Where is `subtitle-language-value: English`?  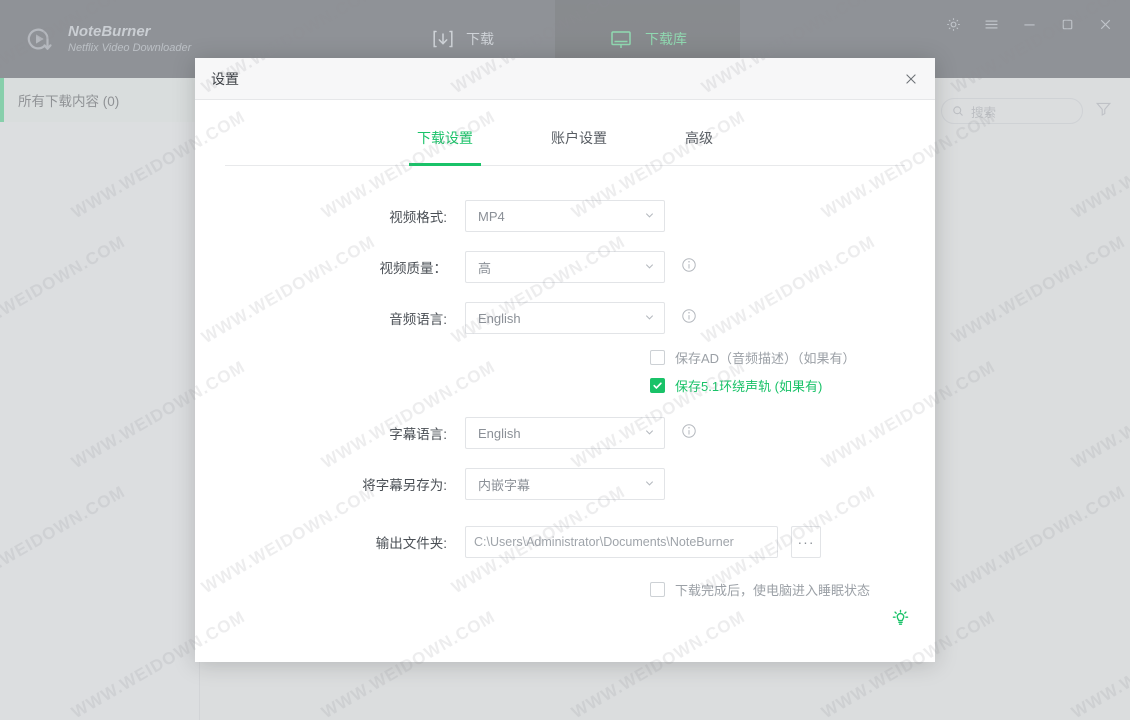
subtitle-language-value: English is located at coordinates (499, 433).